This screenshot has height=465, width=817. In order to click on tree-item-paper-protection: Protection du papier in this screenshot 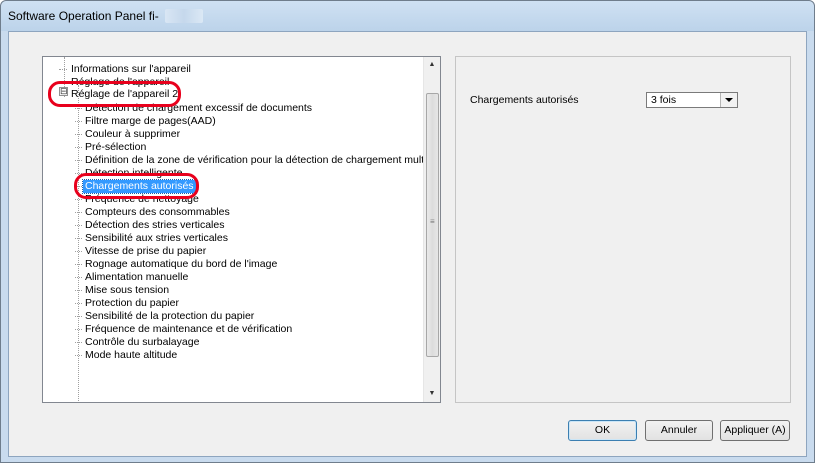, I will do `click(128, 303)`.